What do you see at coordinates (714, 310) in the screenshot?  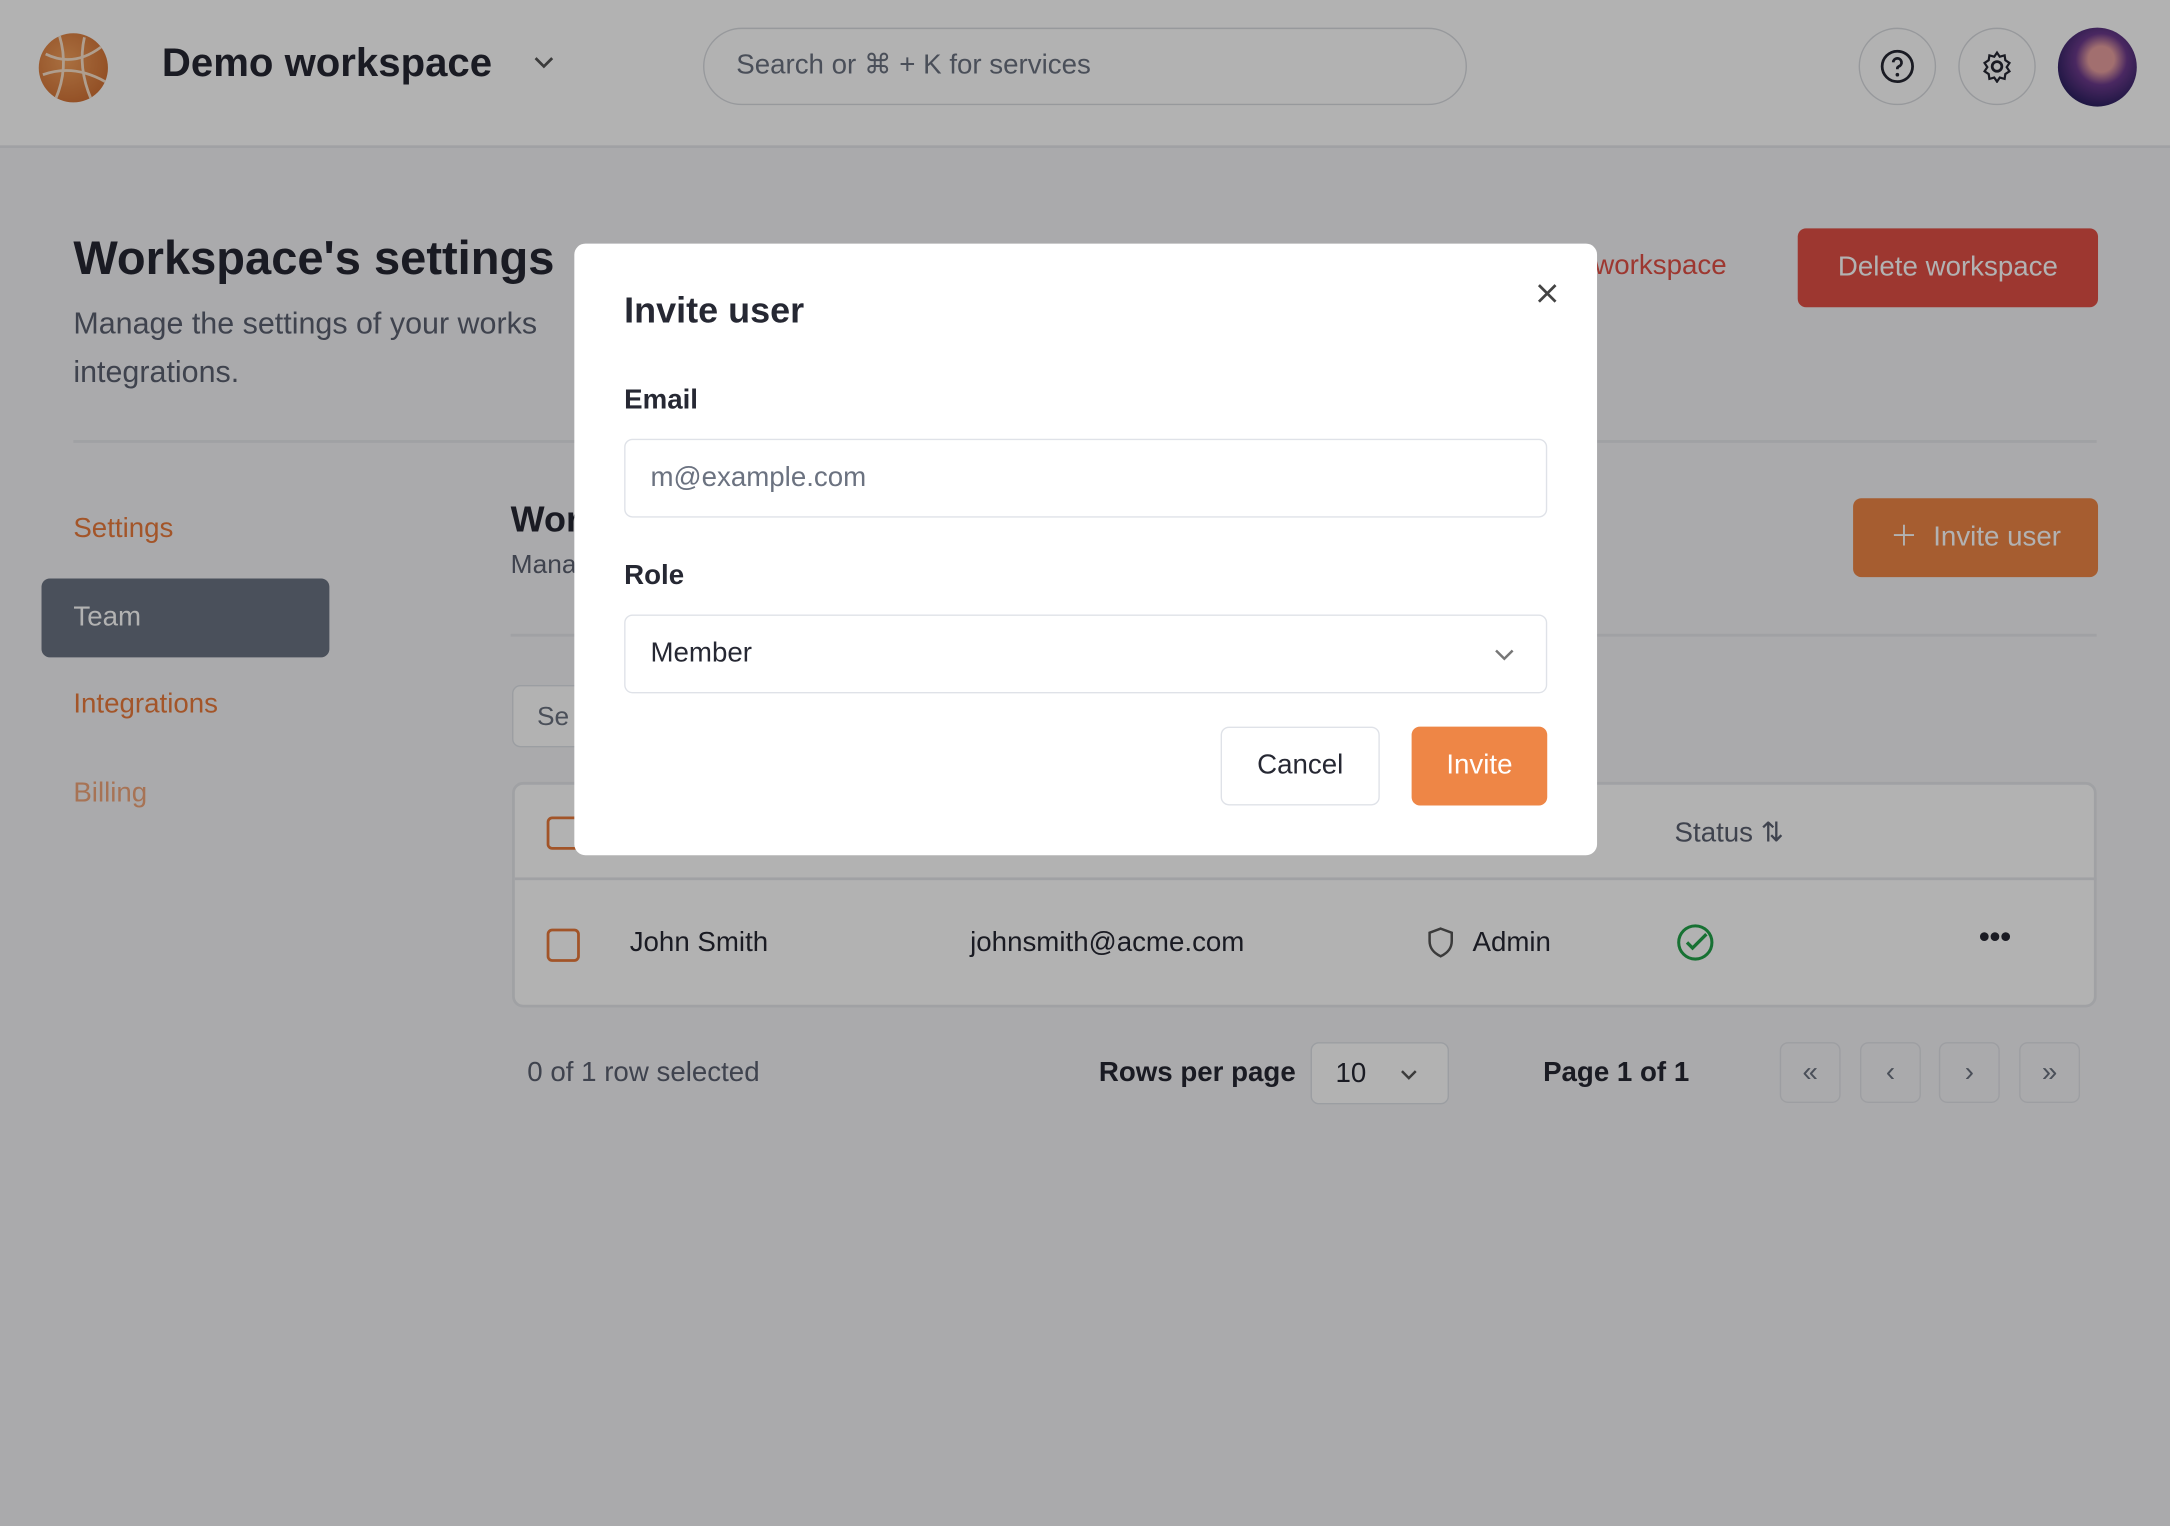 I see `dialog-title: Invite user` at bounding box center [714, 310].